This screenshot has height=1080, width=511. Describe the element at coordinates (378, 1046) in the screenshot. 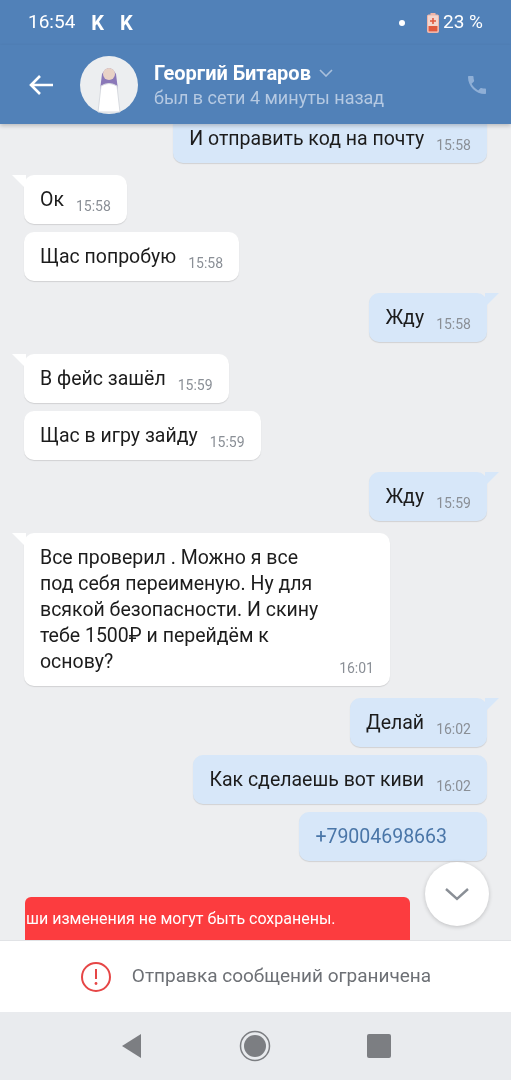

I see `recents-icon` at that location.